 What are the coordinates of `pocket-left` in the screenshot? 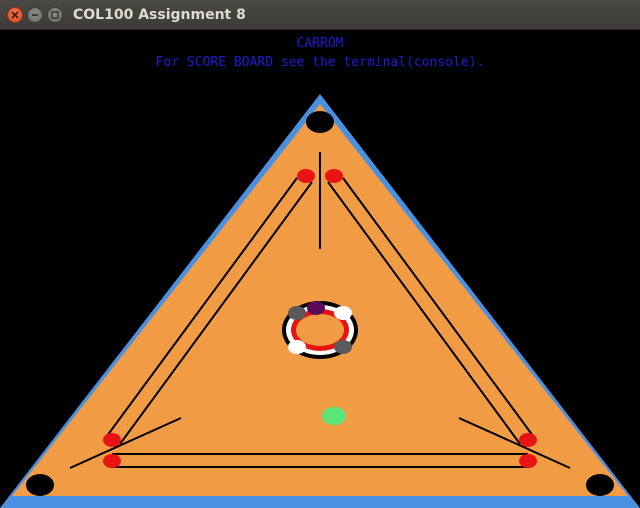 It's located at (40, 485).